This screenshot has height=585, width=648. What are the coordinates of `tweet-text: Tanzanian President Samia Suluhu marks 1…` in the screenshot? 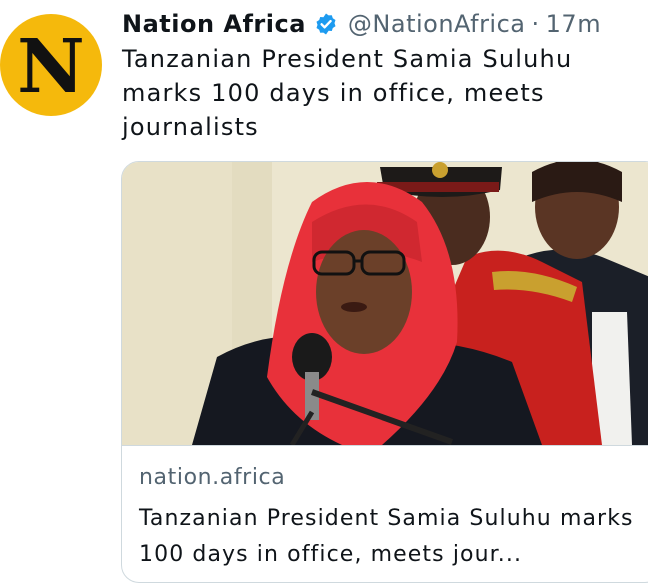 It's located at (347, 93).